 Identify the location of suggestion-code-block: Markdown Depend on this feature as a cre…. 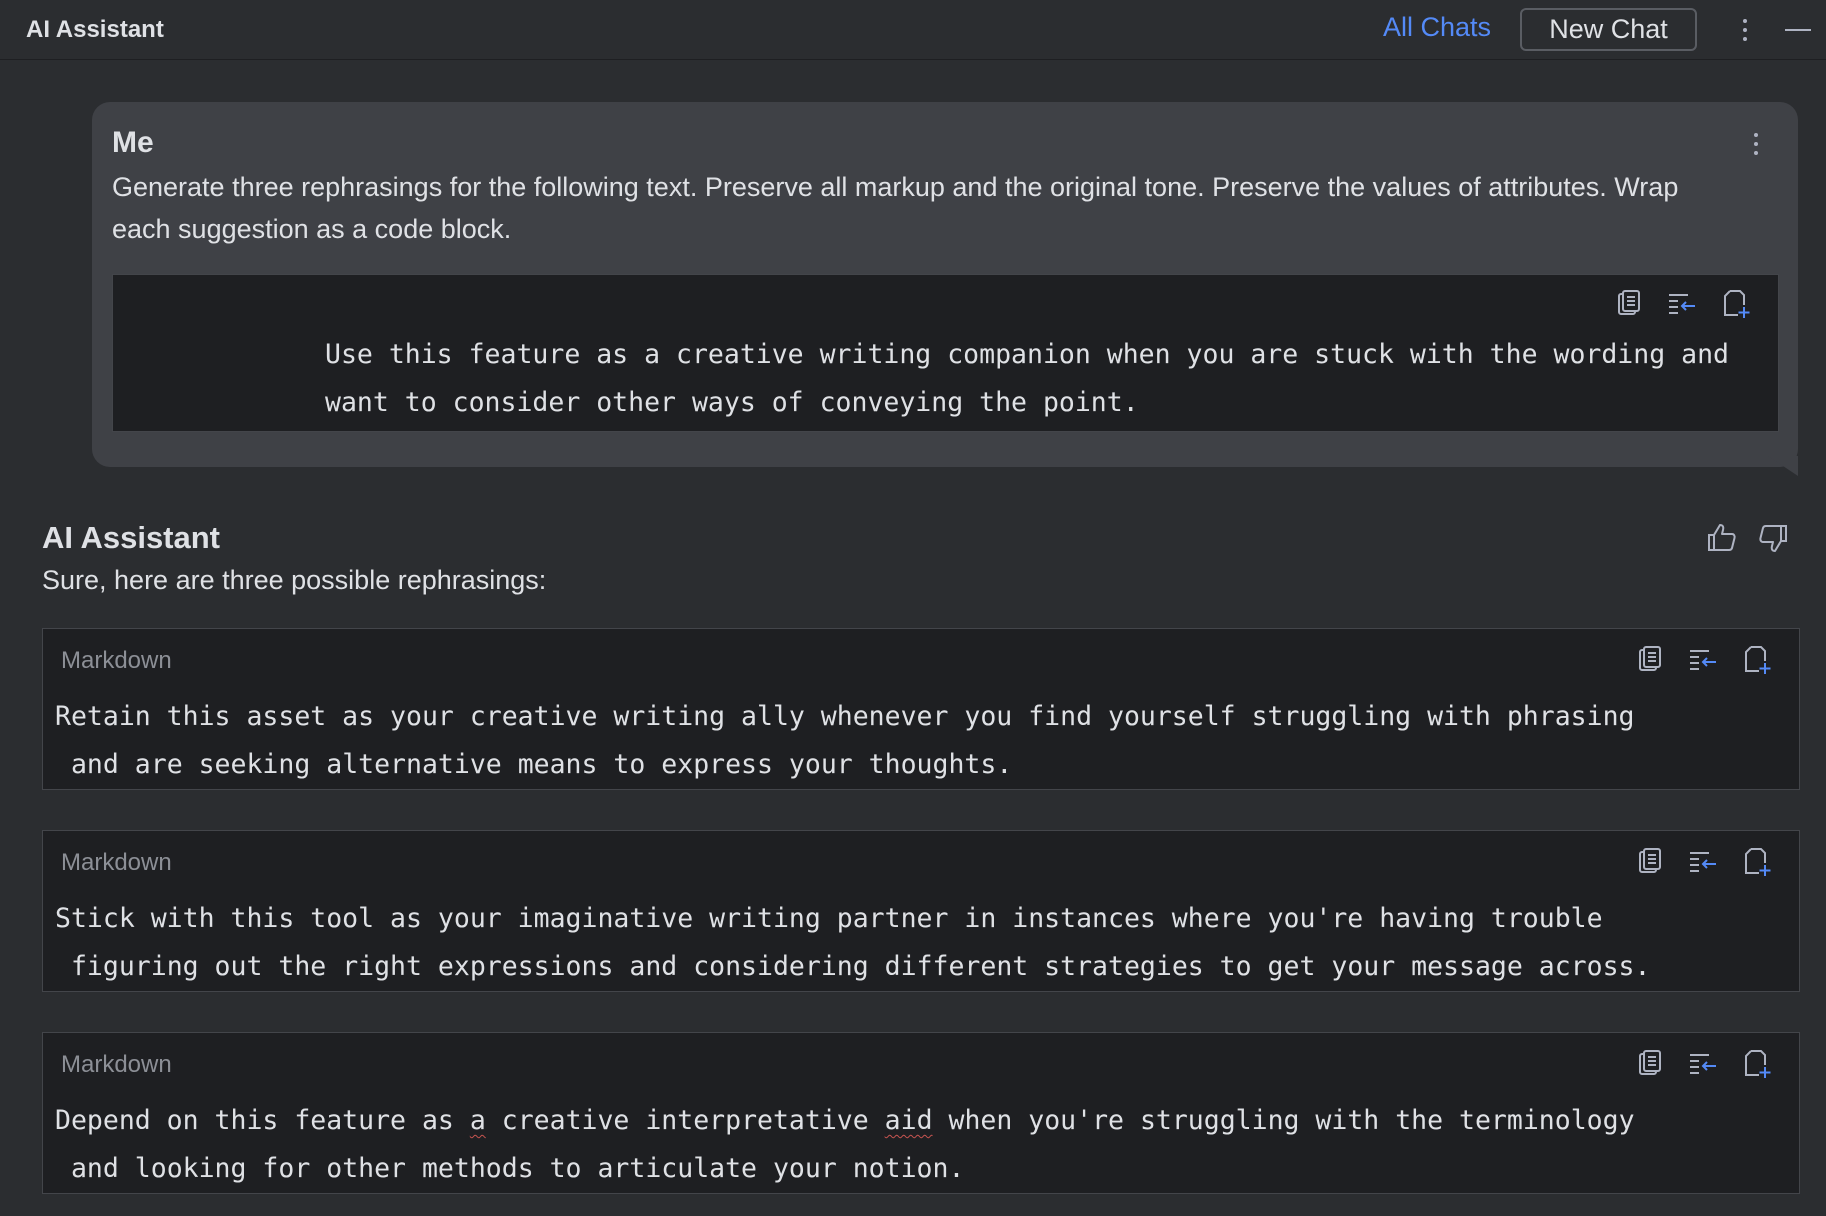
(921, 1113).